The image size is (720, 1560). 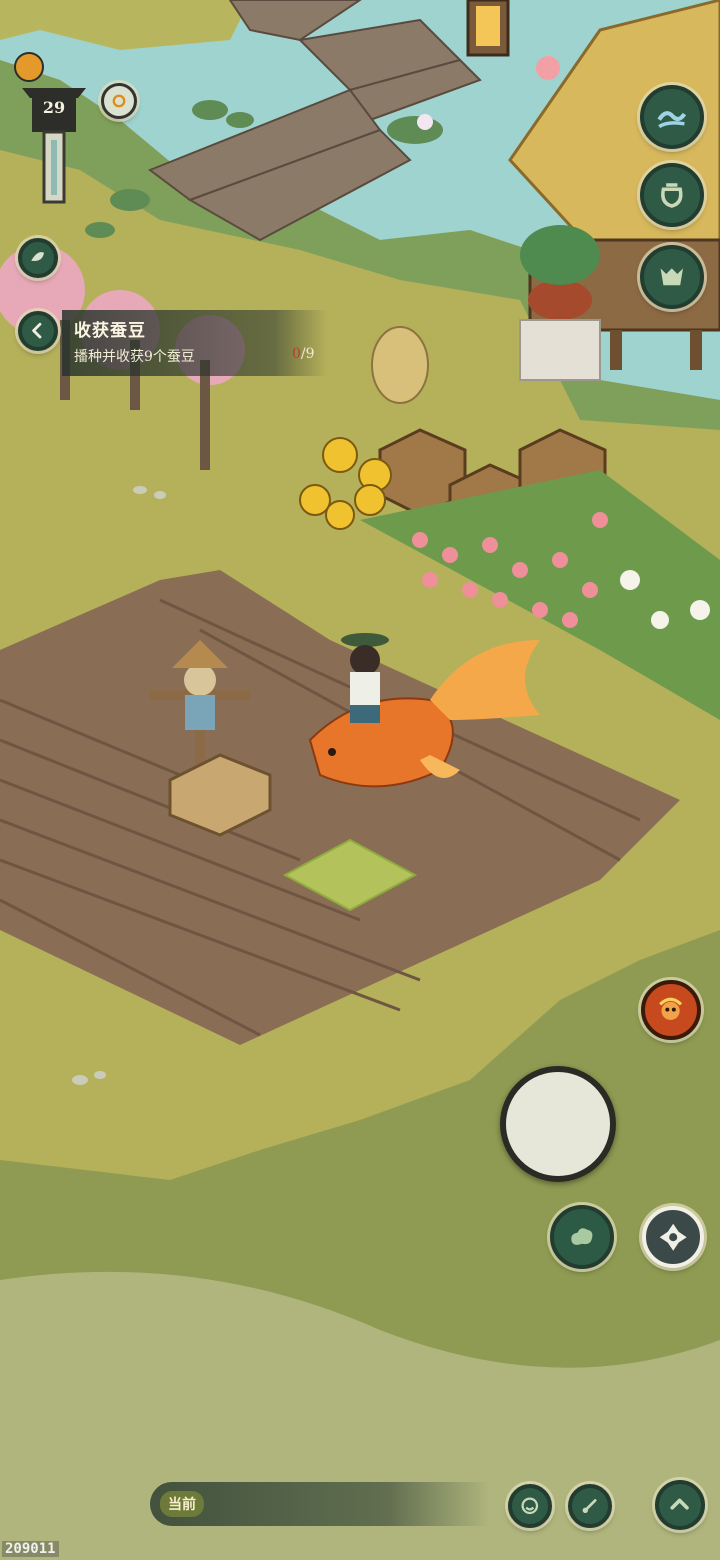 I want to click on chevron-left-icon, so click(x=37, y=331).